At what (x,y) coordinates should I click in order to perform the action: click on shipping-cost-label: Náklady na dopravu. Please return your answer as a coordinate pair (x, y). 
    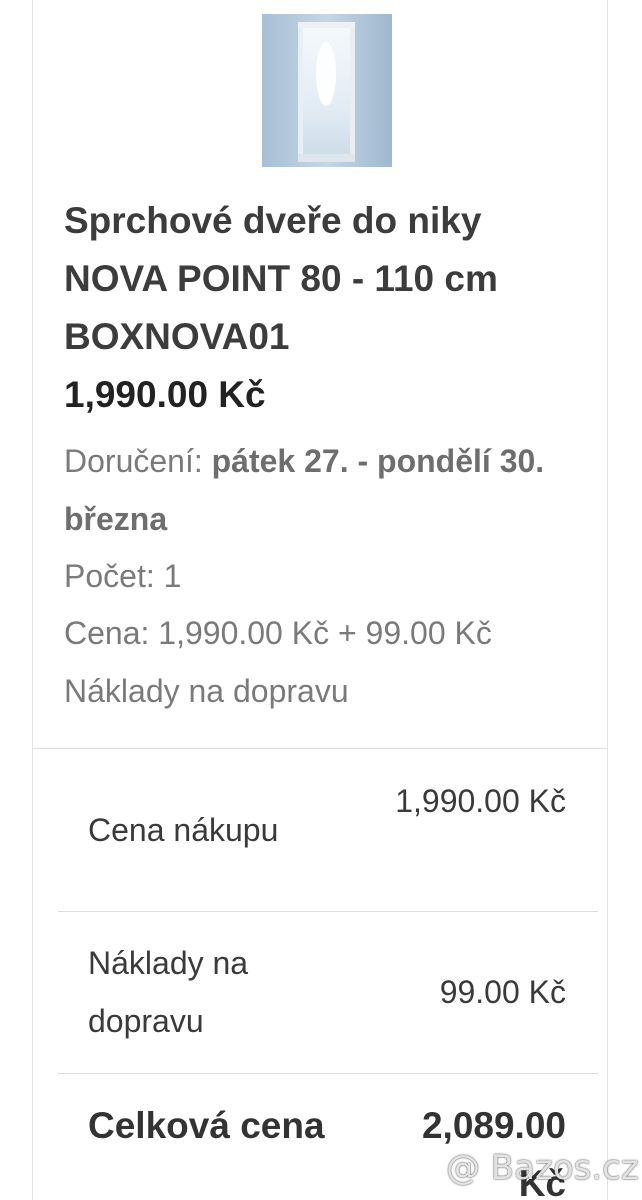
    Looking at the image, I should click on (168, 992).